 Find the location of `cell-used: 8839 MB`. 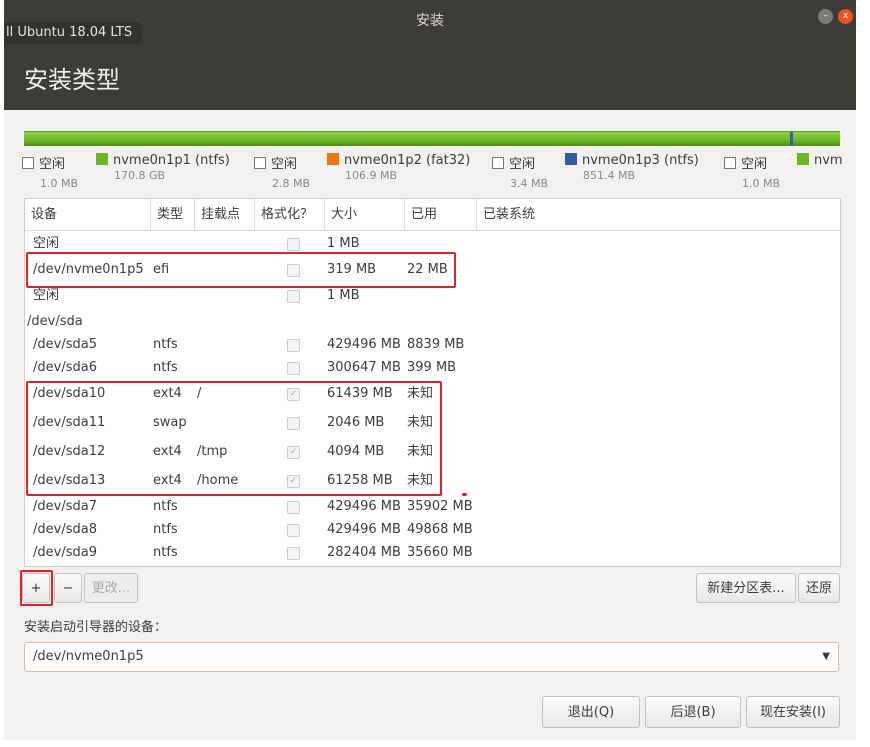

cell-used: 8839 MB is located at coordinates (436, 344).